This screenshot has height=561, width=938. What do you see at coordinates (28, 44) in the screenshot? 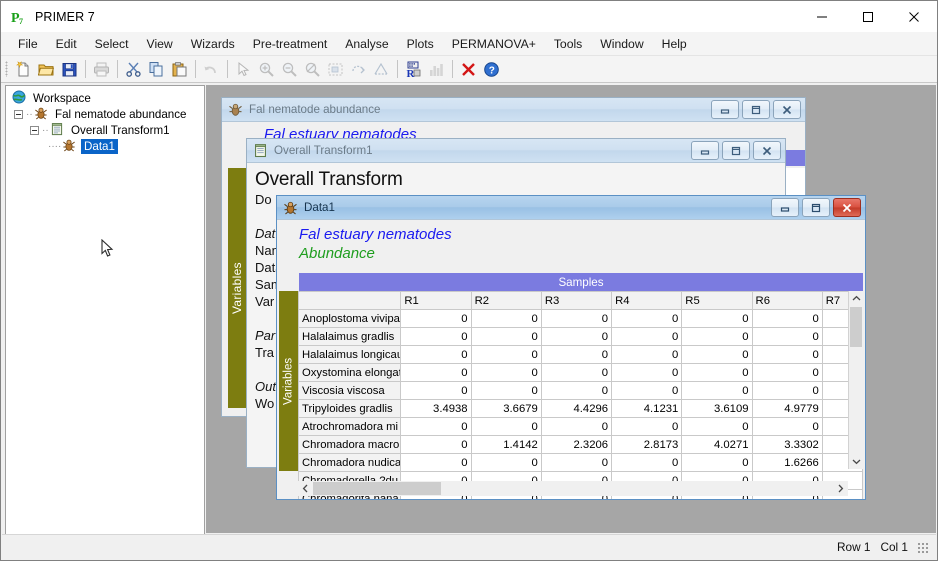
I see `menu-file: File` at bounding box center [28, 44].